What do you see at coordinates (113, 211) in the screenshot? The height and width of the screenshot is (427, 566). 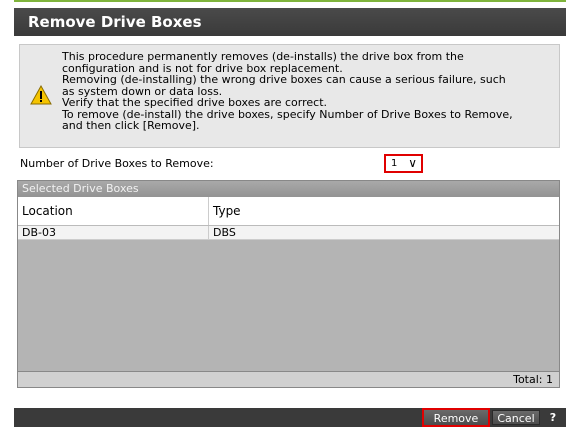 I see `column-header-location: Location` at bounding box center [113, 211].